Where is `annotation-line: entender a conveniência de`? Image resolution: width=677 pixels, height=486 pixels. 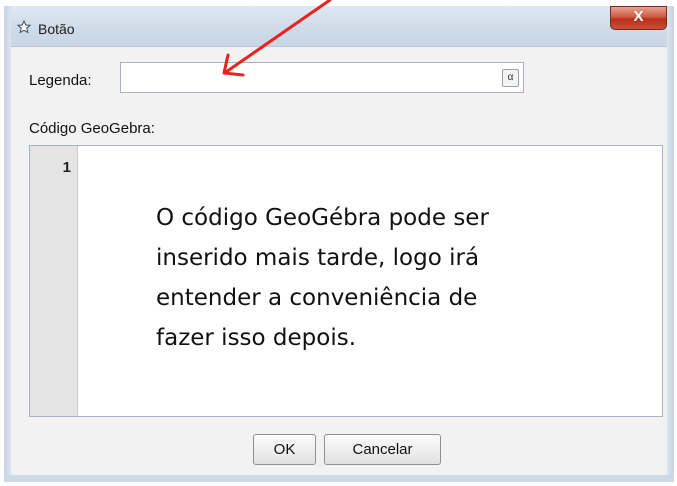
annotation-line: entender a conveniência de is located at coordinates (317, 298).